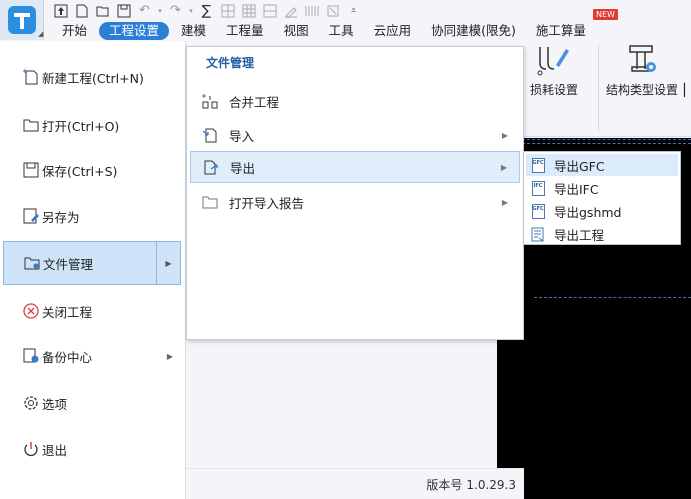 This screenshot has height=499, width=691. Describe the element at coordinates (444, 485) in the screenshot. I see `version-label: 版本号` at that location.